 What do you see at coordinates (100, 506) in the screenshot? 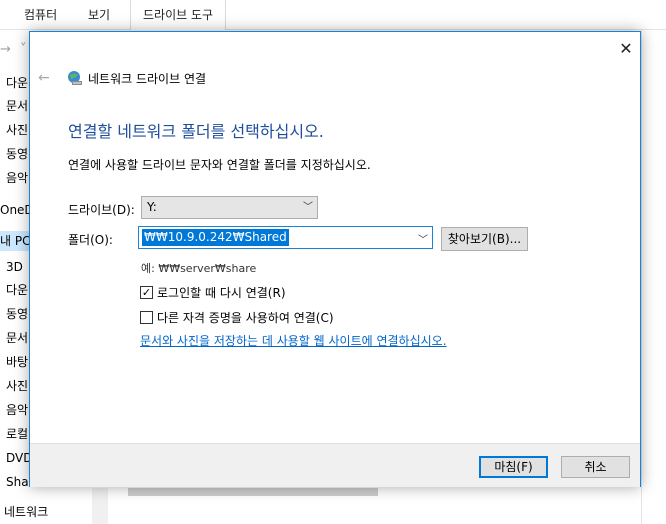
I see `sidebar-scrollbar` at bounding box center [100, 506].